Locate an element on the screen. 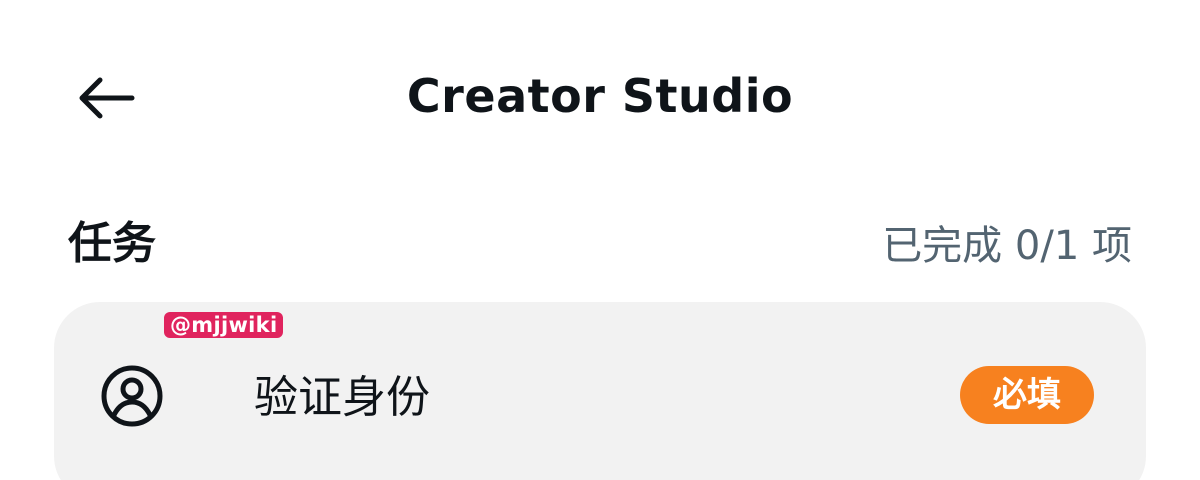 This screenshot has width=1200, height=480. page-title: Creator Studio is located at coordinates (600, 96).